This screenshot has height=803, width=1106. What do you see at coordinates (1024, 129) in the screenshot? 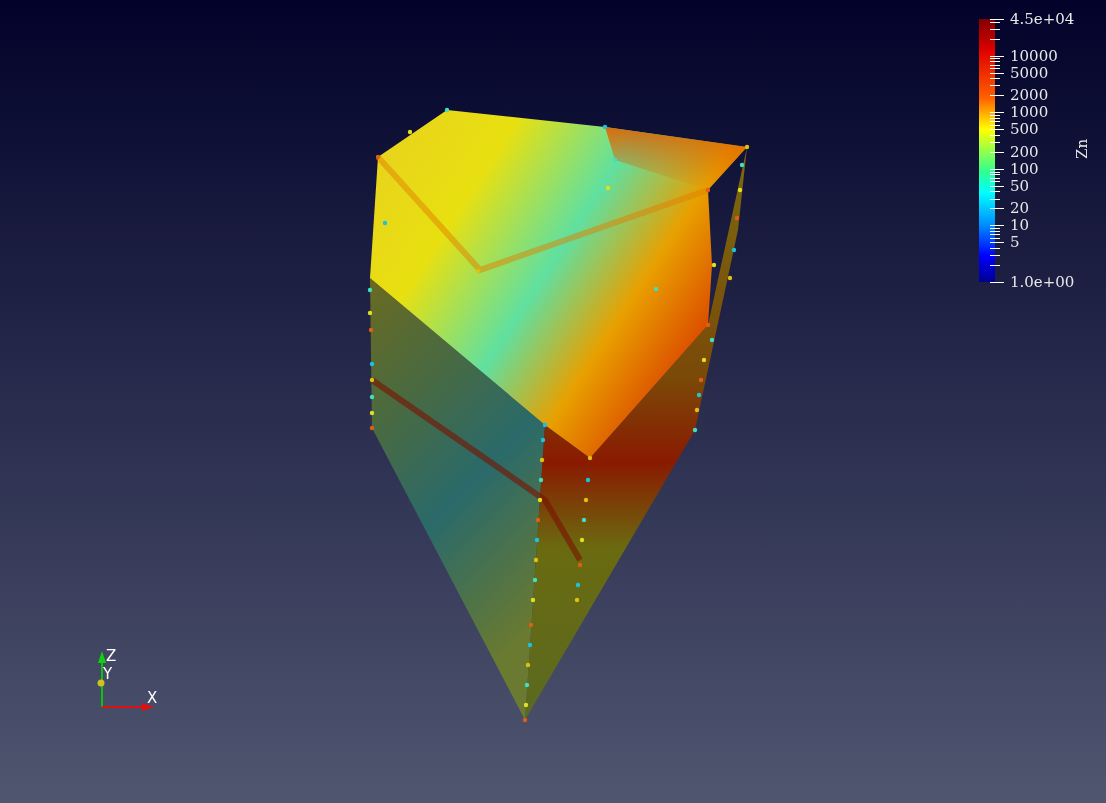
I see `scale-label: 500` at bounding box center [1024, 129].